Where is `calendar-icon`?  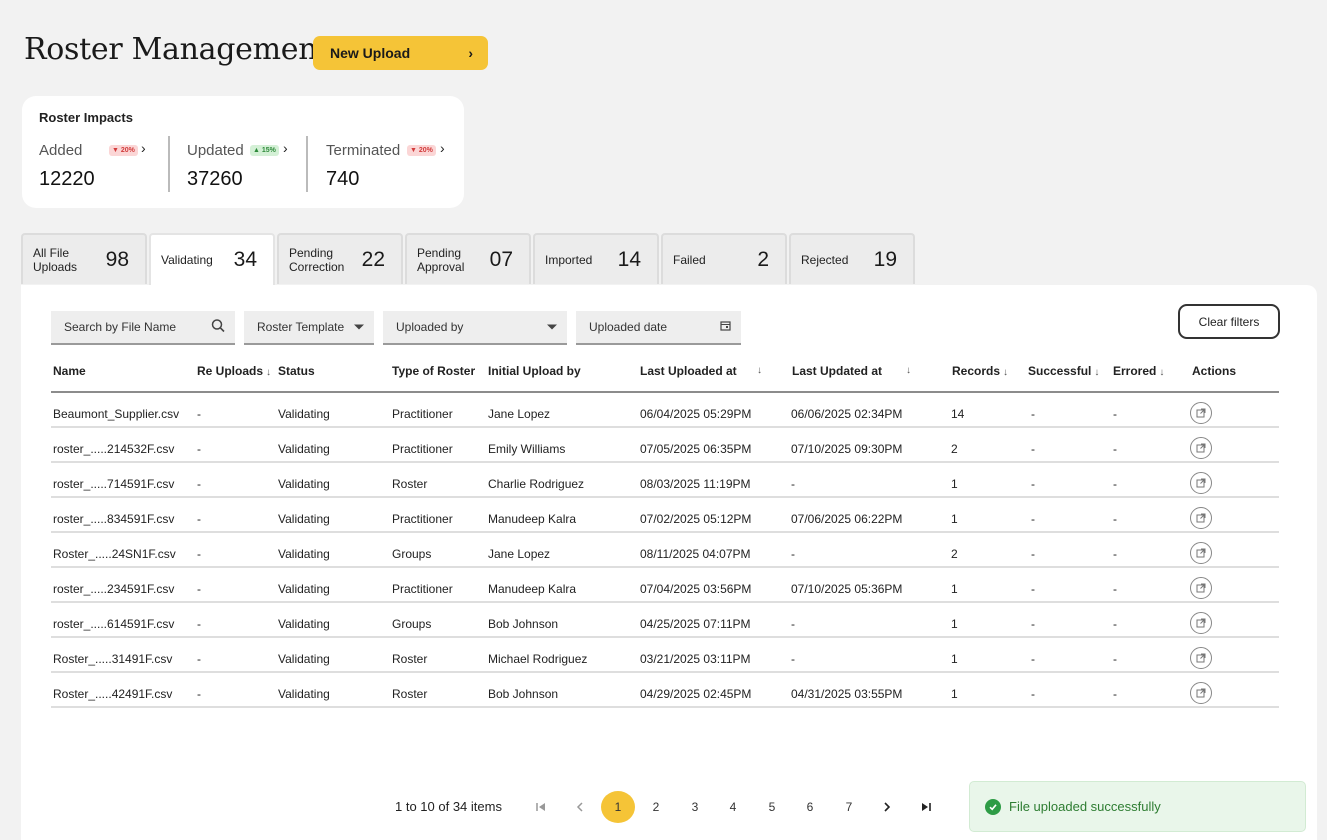 calendar-icon is located at coordinates (725, 327).